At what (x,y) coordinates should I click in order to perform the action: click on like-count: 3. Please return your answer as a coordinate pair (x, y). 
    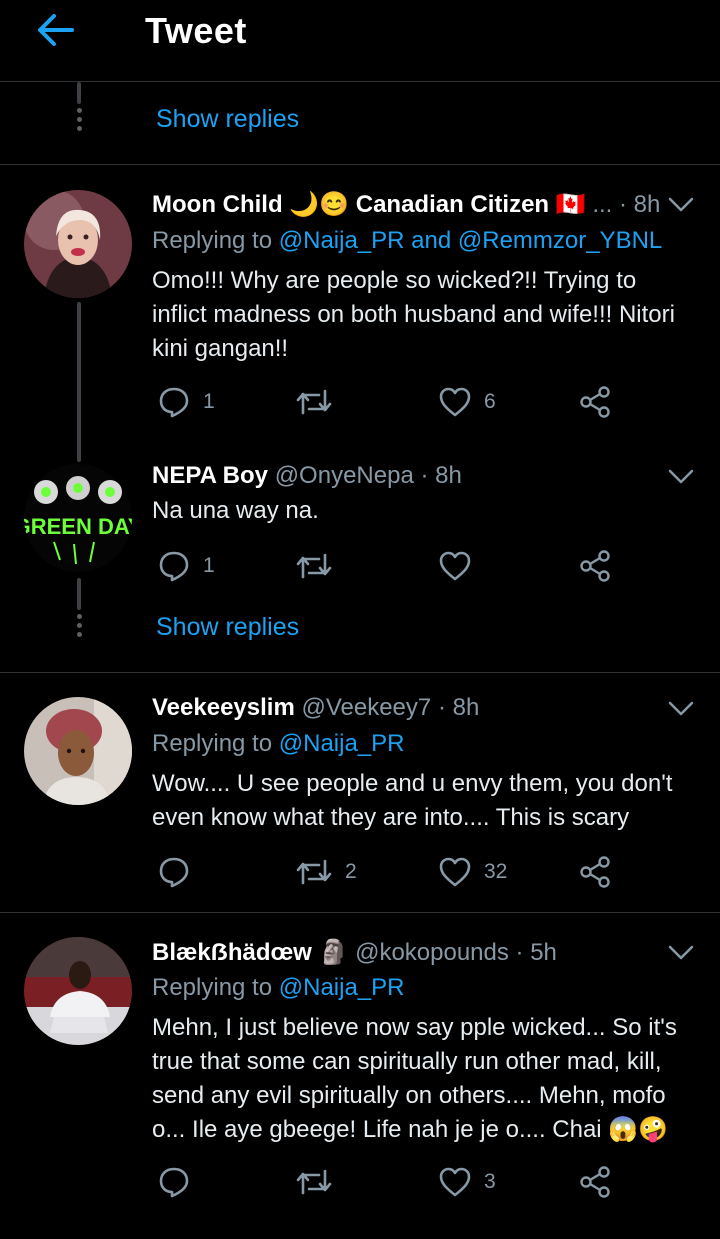
    Looking at the image, I should click on (490, 1181).